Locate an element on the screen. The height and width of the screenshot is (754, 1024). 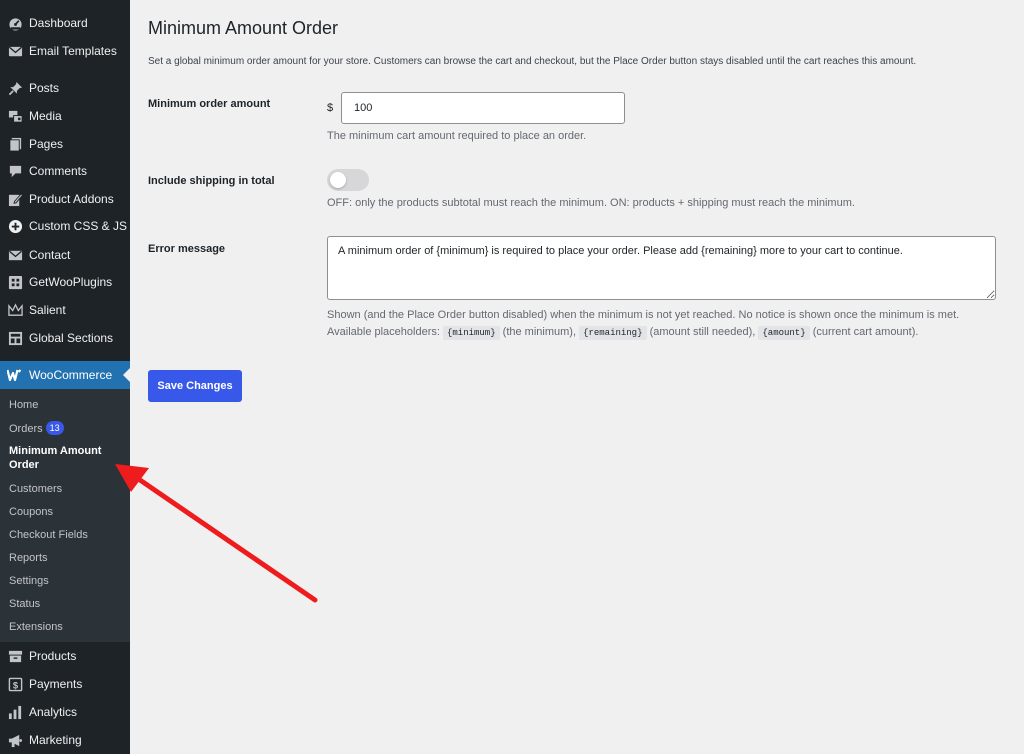
placeholder-amount: {amount} is located at coordinates (784, 333).